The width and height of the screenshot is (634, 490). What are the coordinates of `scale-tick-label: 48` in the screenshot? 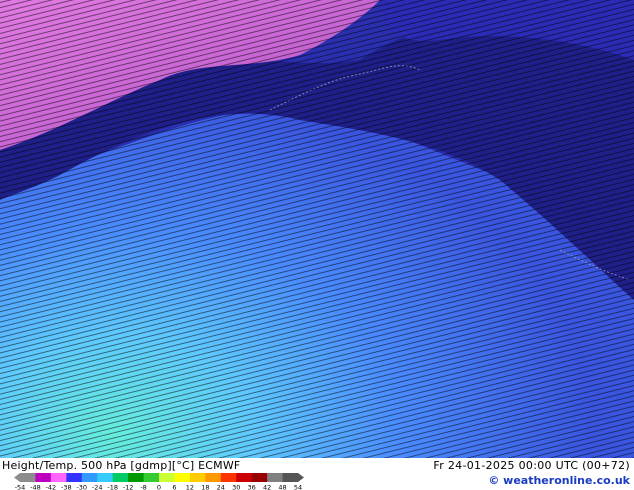 It's located at (282, 487).